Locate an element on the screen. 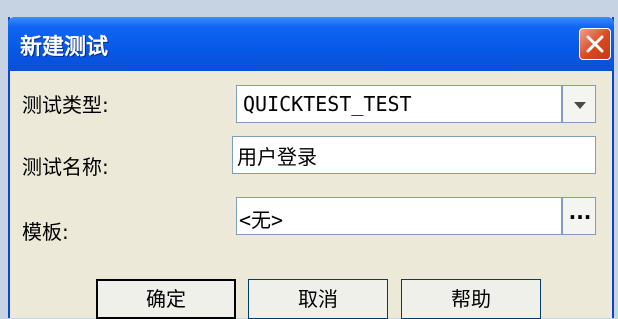 This screenshot has width=618, height=319. test-type-dropdown-button is located at coordinates (579, 104).